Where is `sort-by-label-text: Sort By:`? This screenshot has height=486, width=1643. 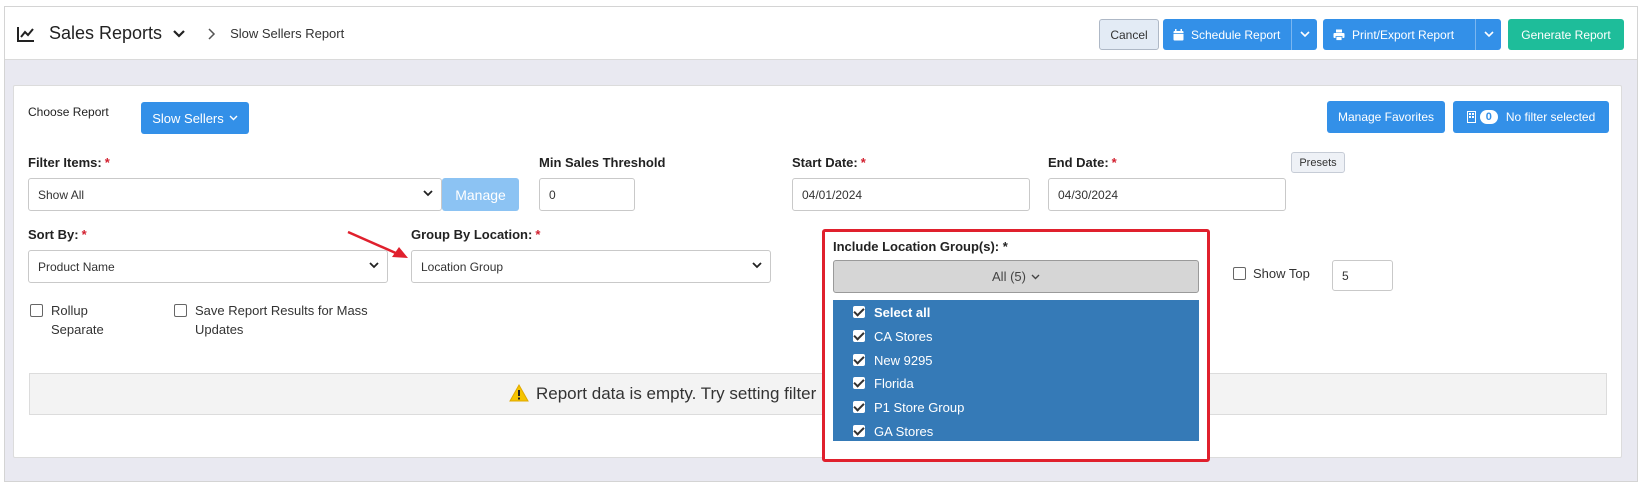
sort-by-label-text: Sort By: is located at coordinates (53, 234).